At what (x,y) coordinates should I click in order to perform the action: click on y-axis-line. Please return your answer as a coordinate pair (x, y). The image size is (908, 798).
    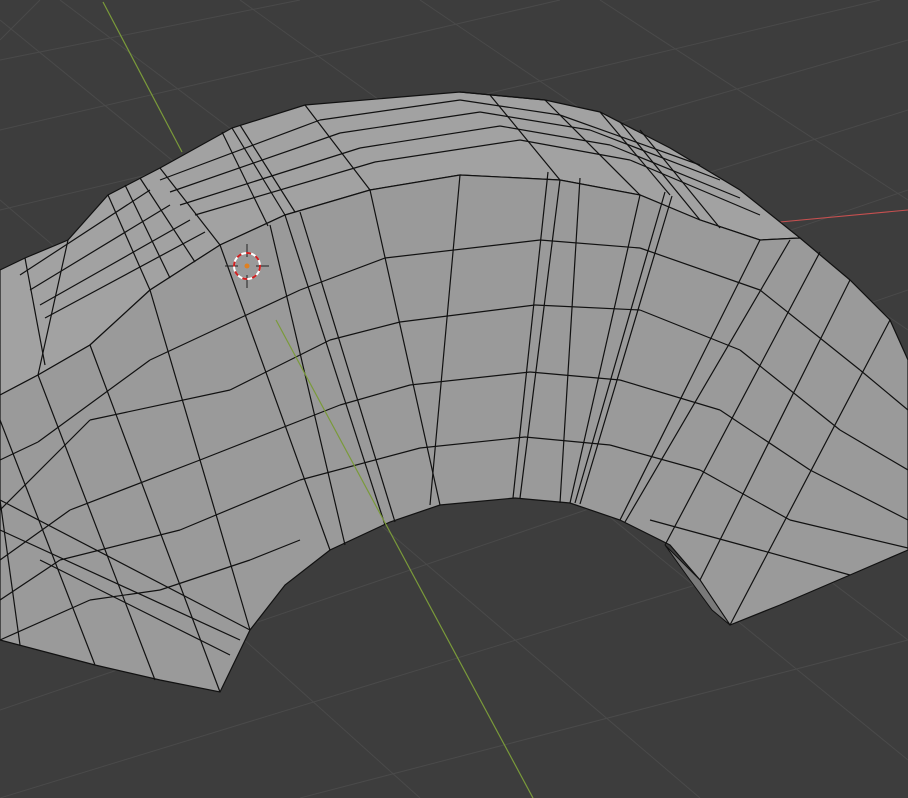
    Looking at the image, I should click on (142, 77).